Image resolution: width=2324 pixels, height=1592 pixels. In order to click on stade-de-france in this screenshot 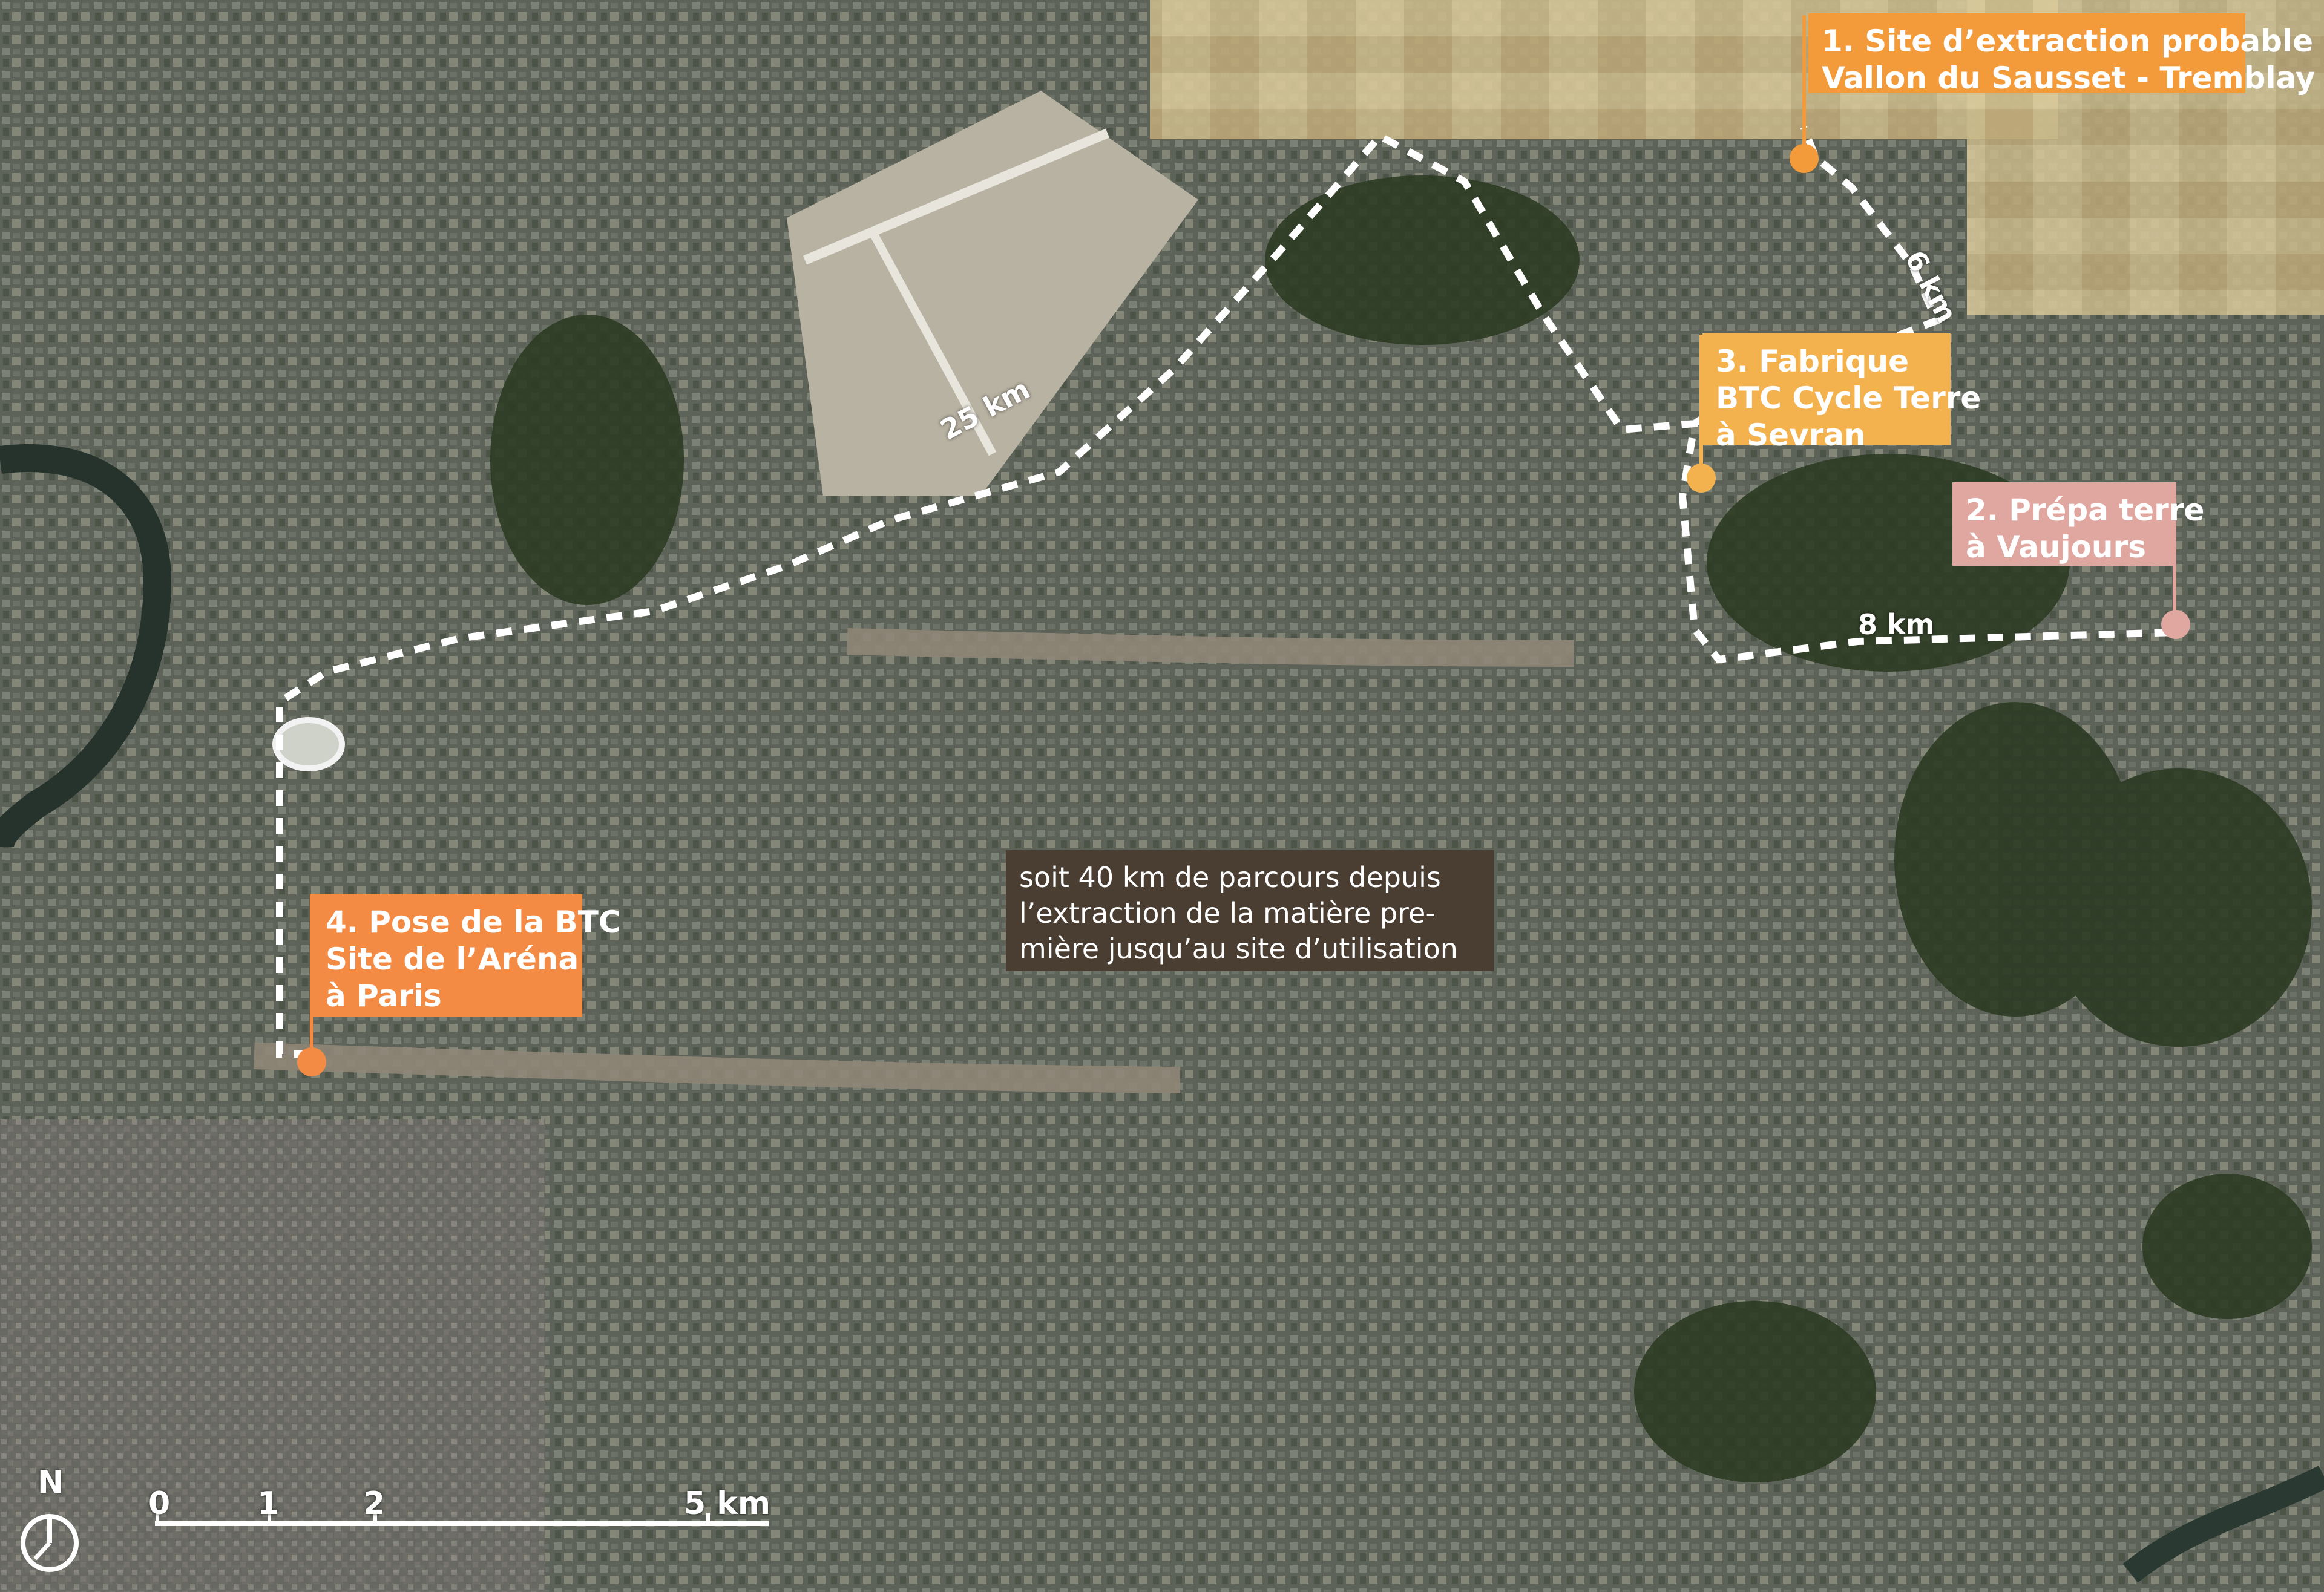, I will do `click(308, 744)`.